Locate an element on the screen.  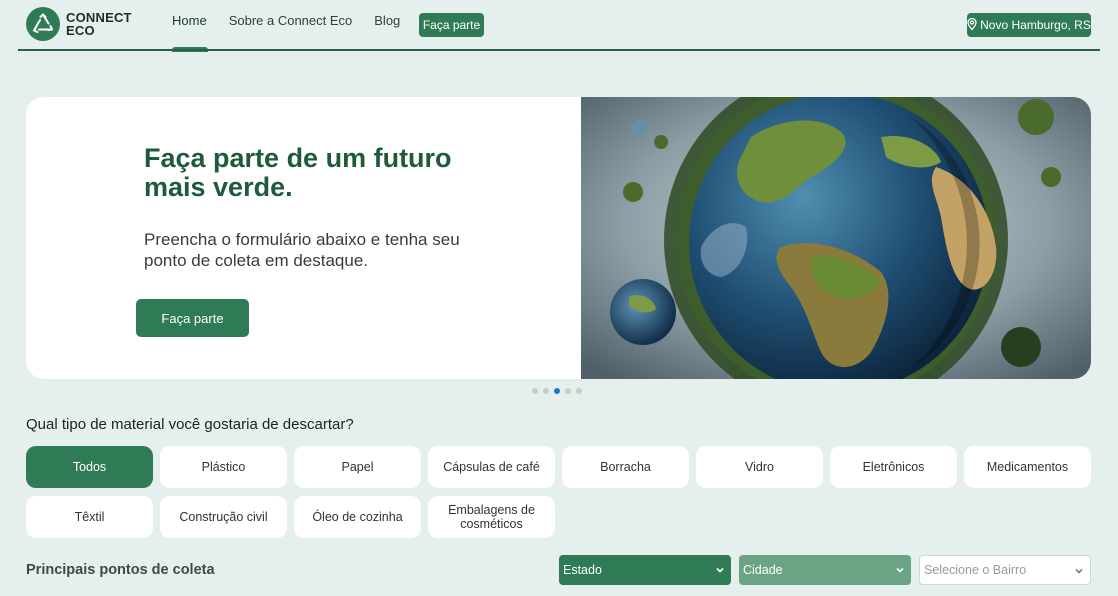
filter-plastico: Plástico is located at coordinates (223, 467).